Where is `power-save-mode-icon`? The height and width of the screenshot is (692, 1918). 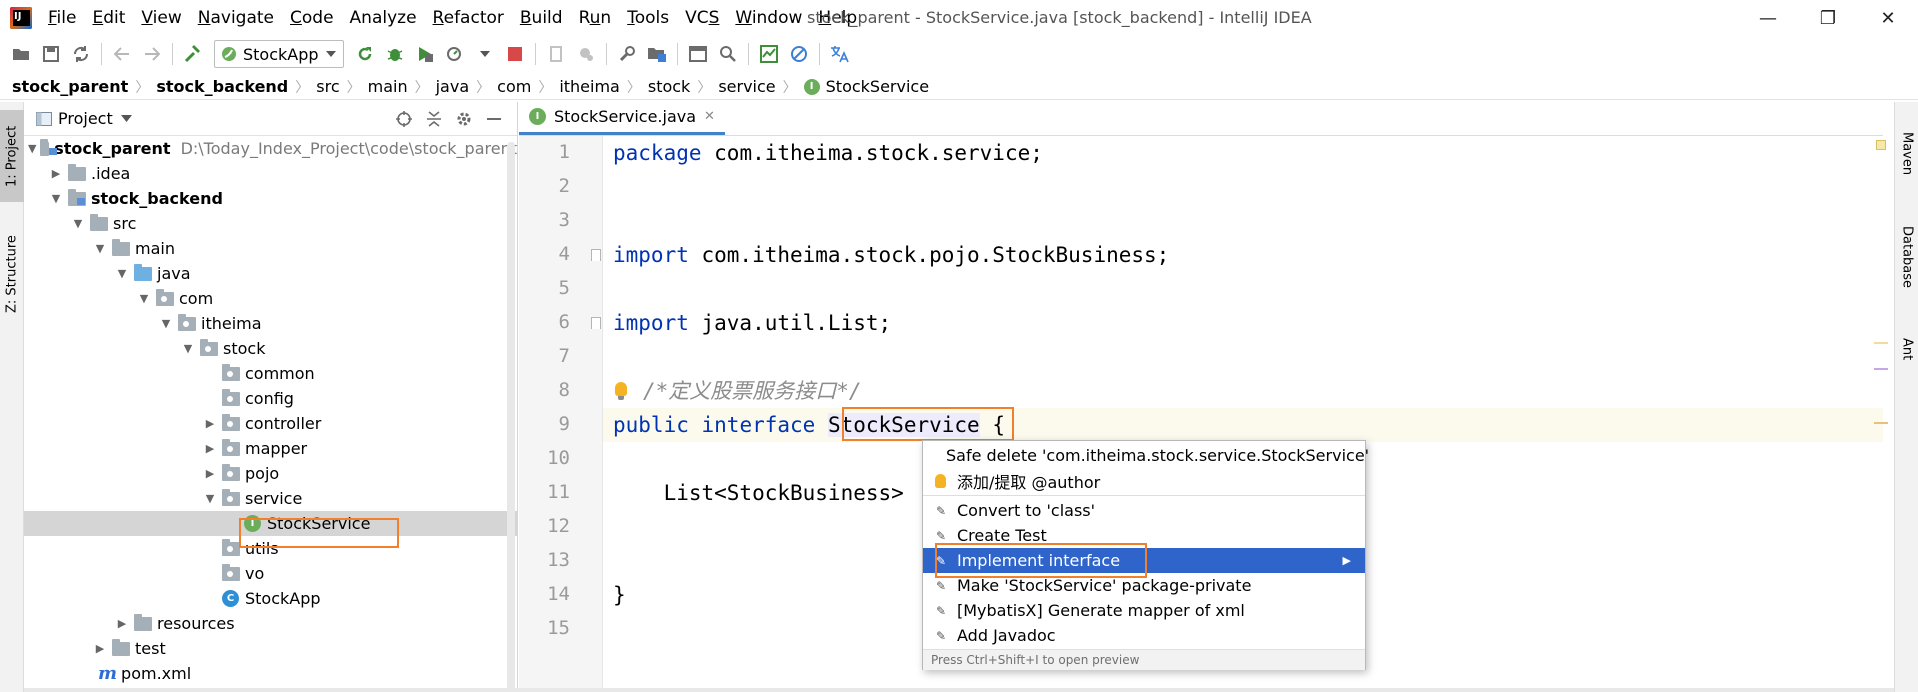 power-save-mode-icon is located at coordinates (799, 54).